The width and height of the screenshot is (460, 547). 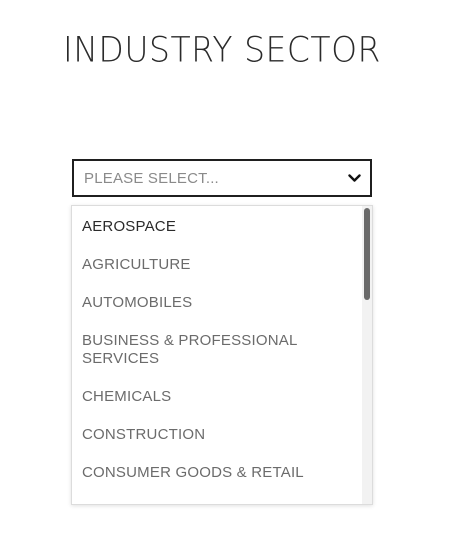 What do you see at coordinates (217, 350) in the screenshot?
I see `option-business-professional-services: BUSINESS & PROFESSIONAL SERVICES` at bounding box center [217, 350].